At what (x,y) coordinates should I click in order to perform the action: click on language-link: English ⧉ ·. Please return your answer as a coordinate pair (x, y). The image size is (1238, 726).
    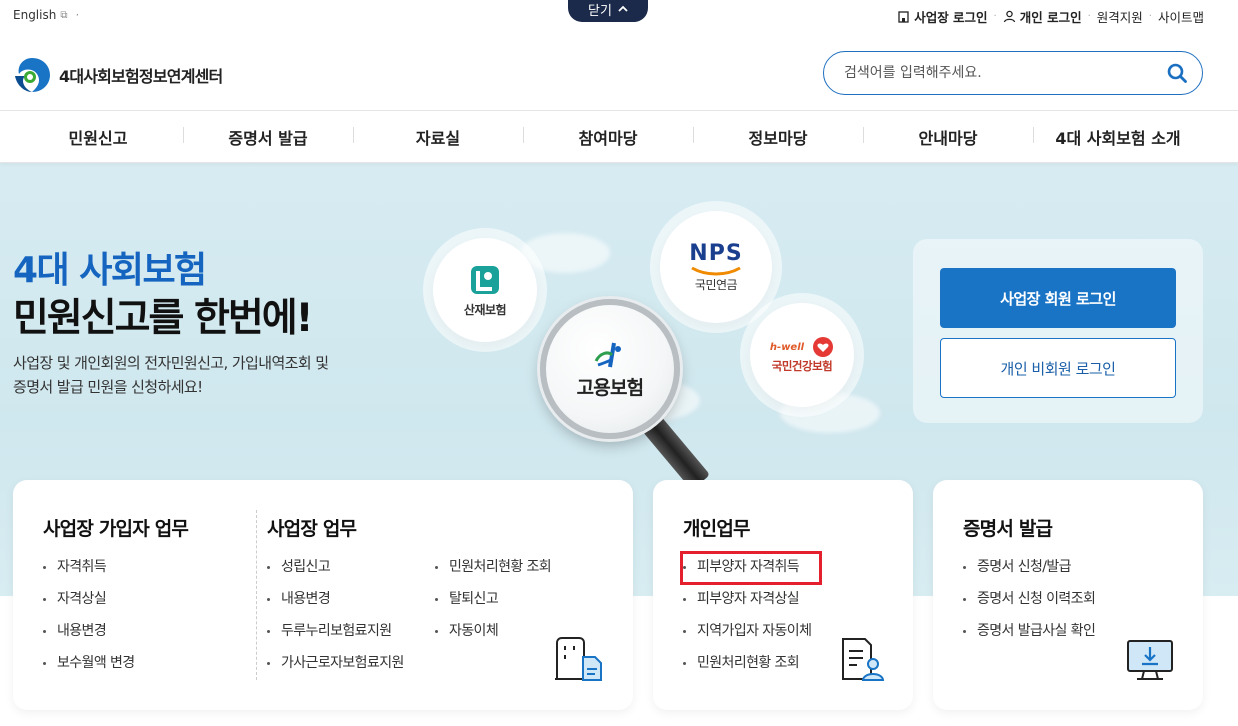
    Looking at the image, I should click on (46, 15).